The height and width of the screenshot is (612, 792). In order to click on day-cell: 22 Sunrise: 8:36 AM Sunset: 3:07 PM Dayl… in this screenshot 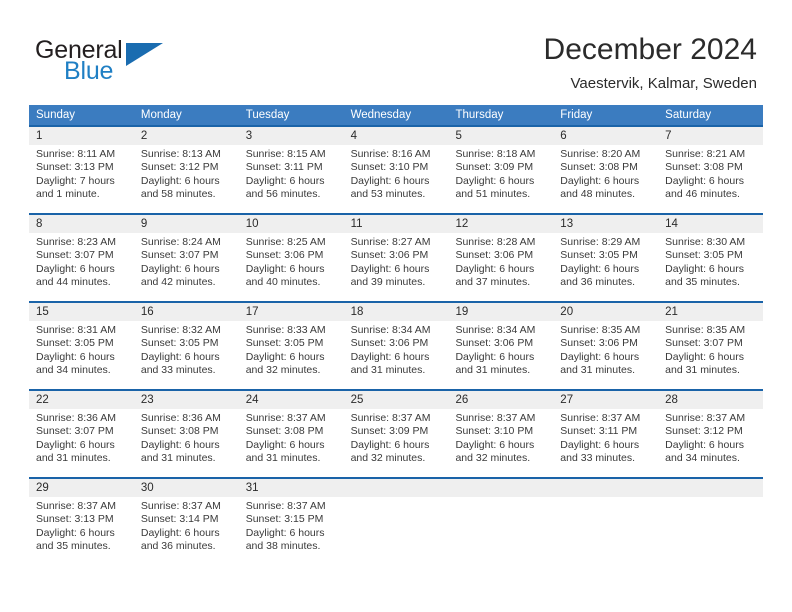, I will do `click(81, 434)`.